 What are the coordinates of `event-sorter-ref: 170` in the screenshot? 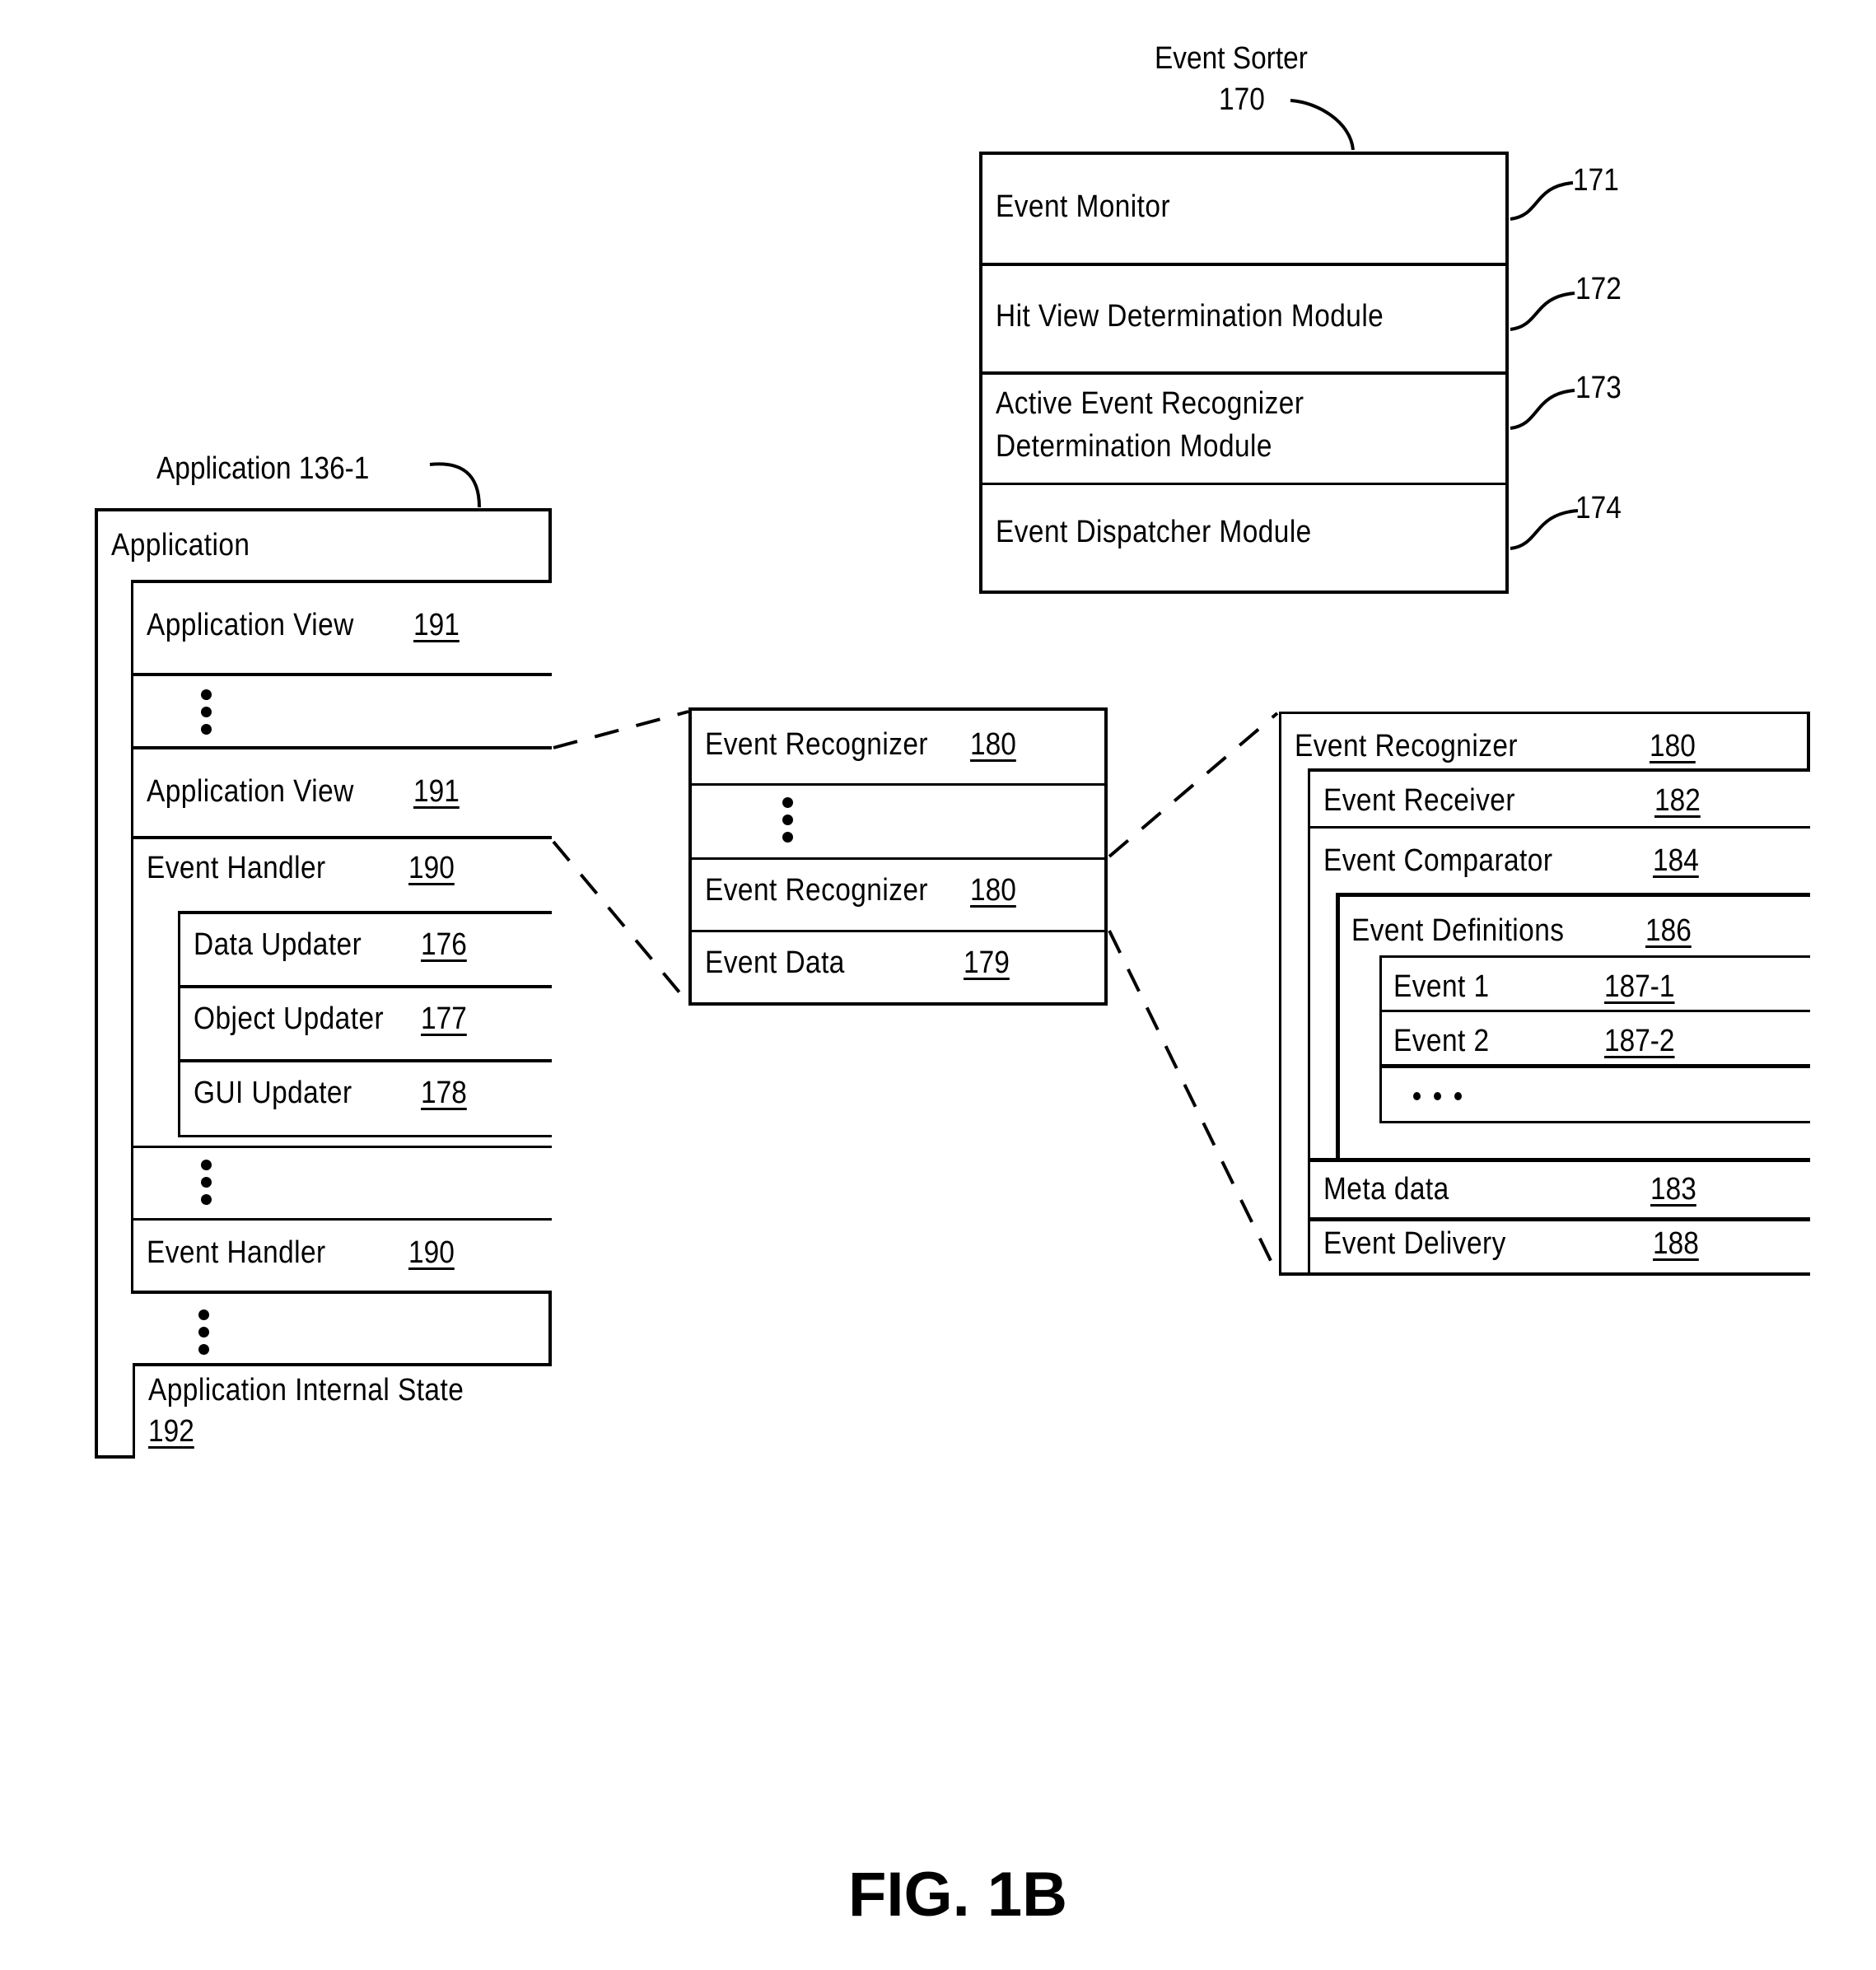 It's located at (1242, 99).